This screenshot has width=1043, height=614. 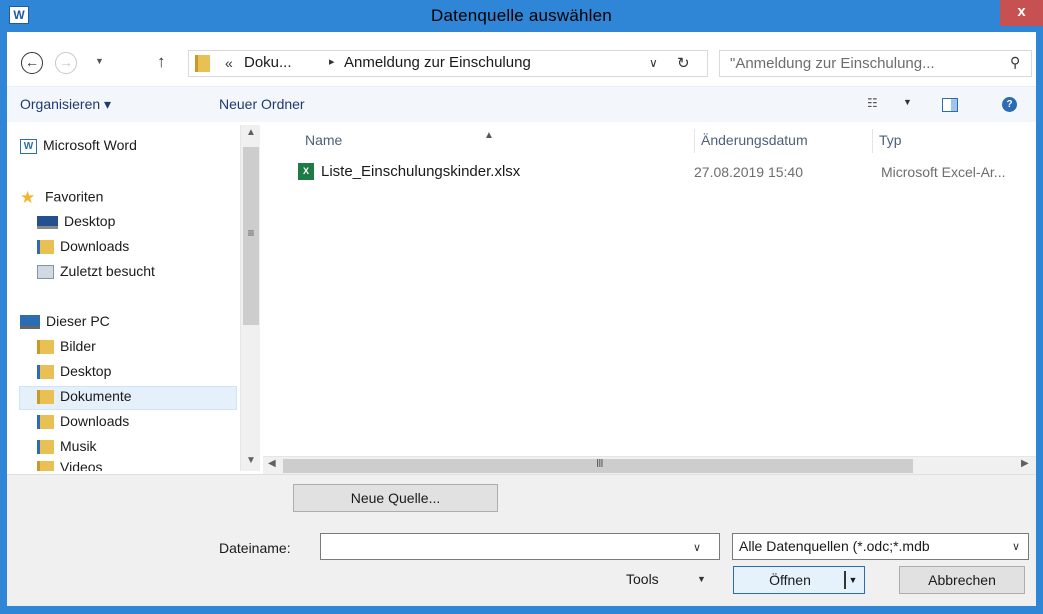 What do you see at coordinates (950, 105) in the screenshot?
I see `preview-pane-icon` at bounding box center [950, 105].